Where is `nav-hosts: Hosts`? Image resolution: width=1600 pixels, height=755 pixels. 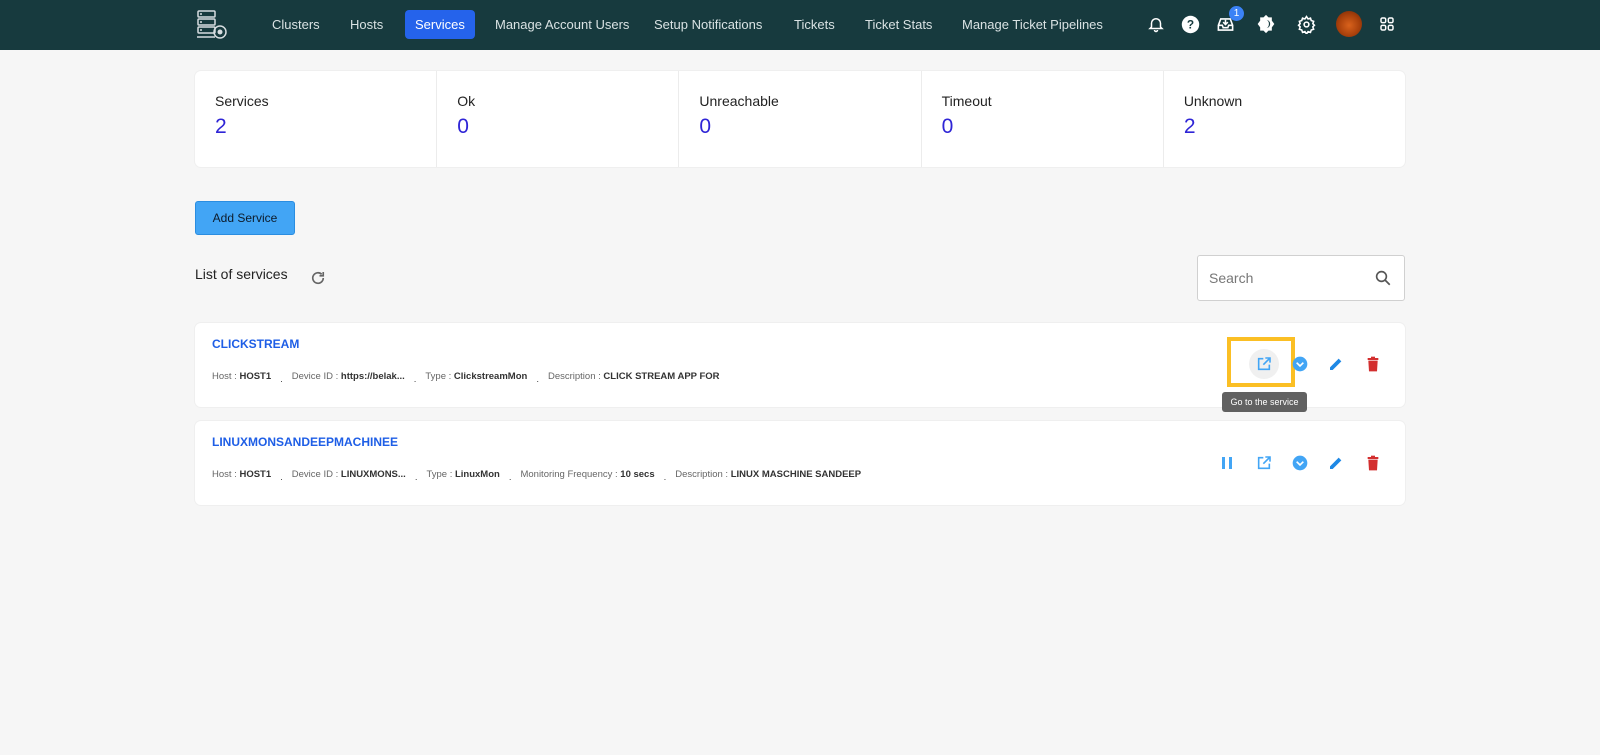
nav-hosts: Hosts is located at coordinates (366, 24).